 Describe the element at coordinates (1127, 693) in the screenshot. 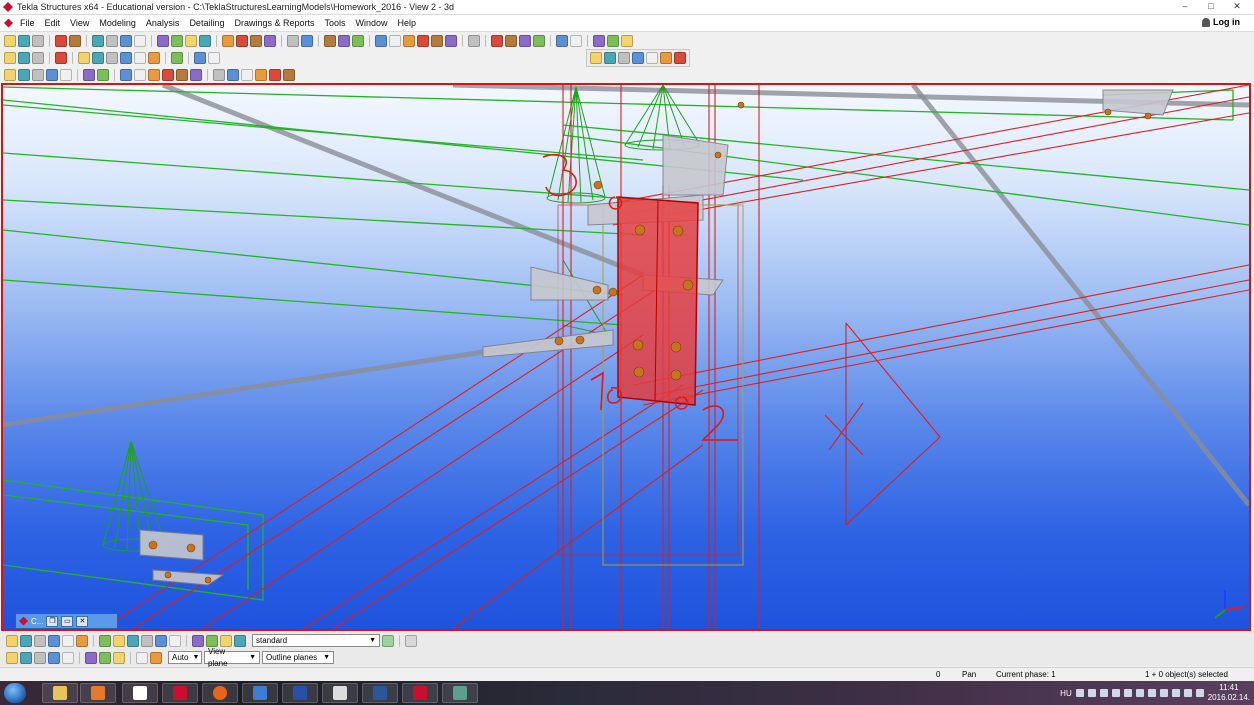

I see `network-tray-icon` at that location.